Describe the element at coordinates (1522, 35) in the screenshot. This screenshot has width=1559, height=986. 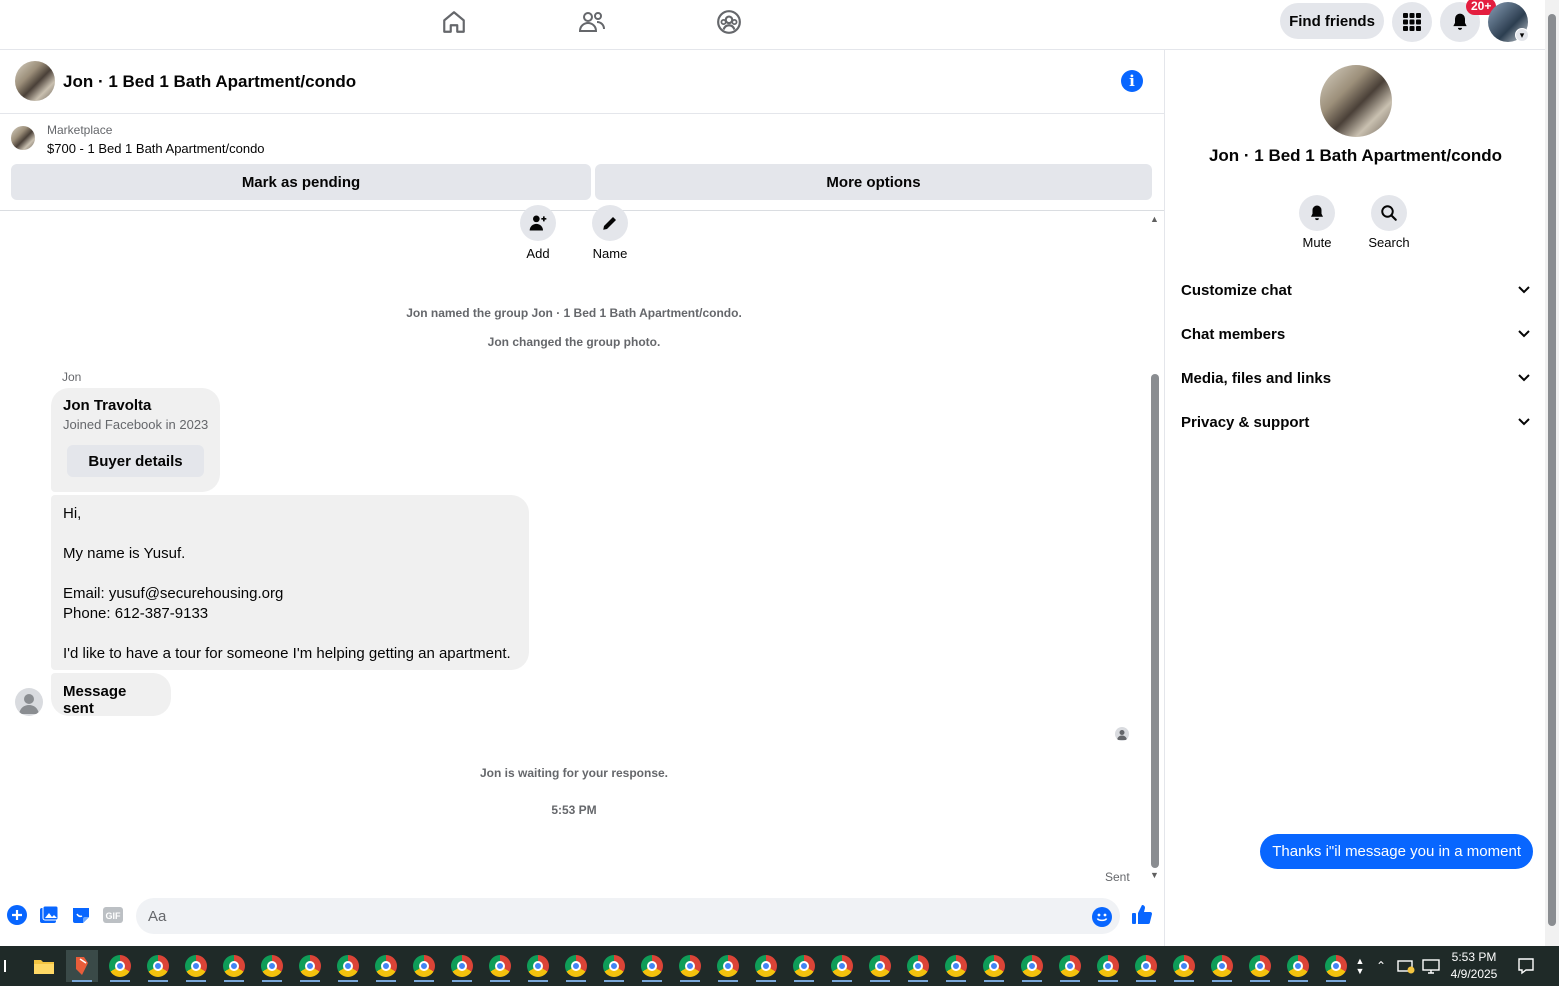
I see `chevron-down-icon: ▾` at that location.